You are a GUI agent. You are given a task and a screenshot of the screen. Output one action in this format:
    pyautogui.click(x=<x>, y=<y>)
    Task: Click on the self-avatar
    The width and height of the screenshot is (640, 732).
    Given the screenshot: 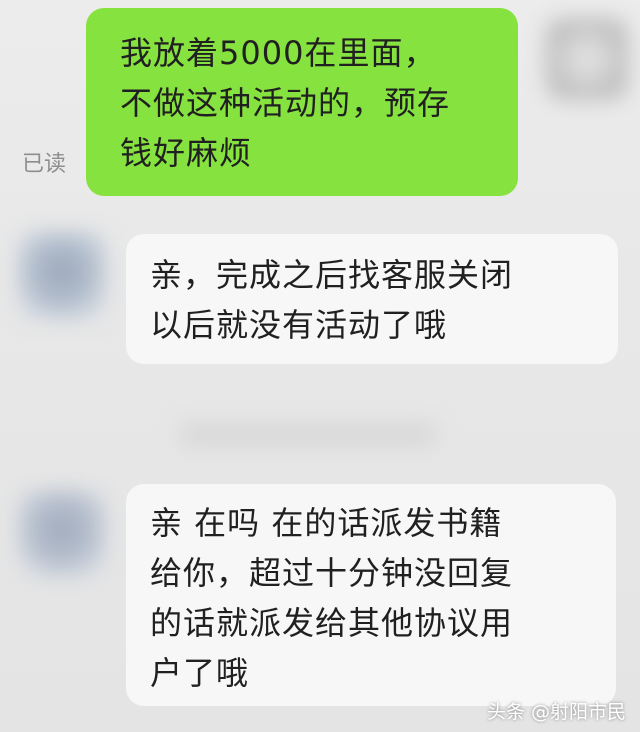 What is the action you would take?
    pyautogui.click(x=587, y=59)
    